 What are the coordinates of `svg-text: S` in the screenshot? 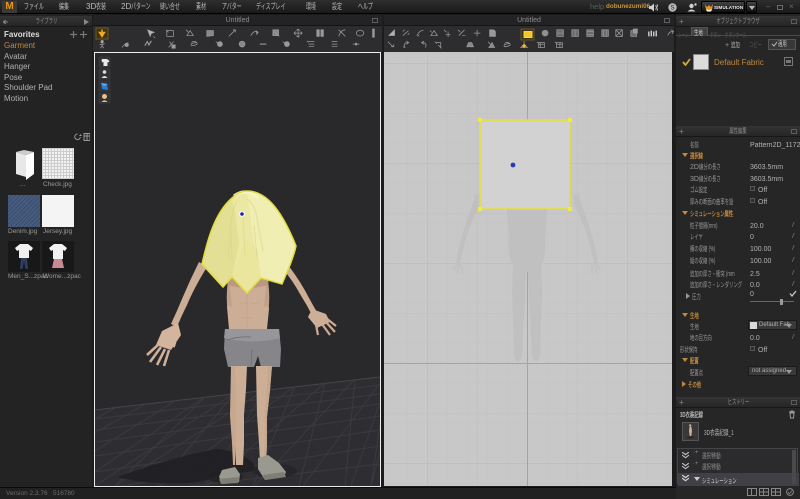 It's located at (672, 9).